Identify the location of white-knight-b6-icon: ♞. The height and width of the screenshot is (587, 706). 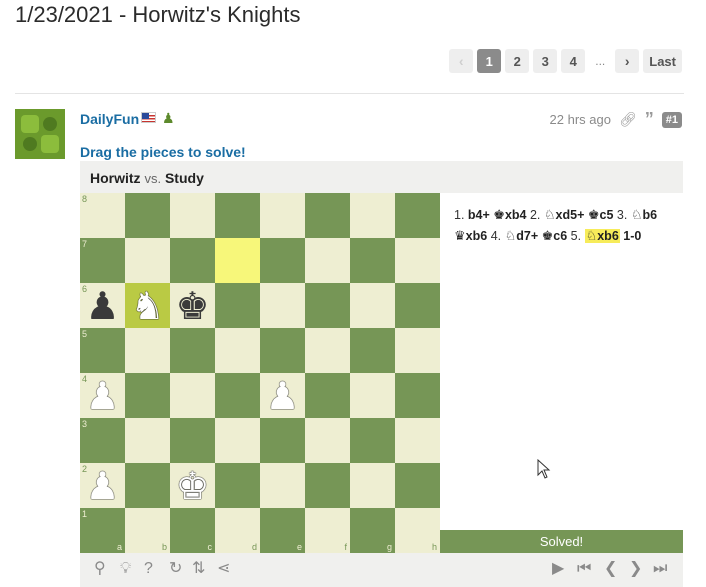
(147, 306).